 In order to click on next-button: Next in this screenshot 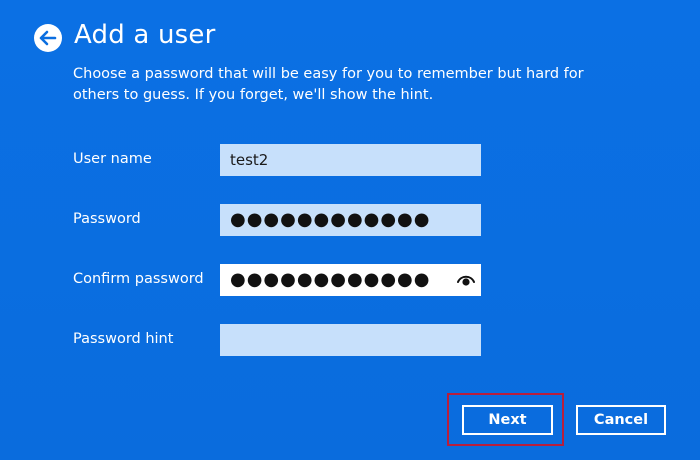, I will do `click(507, 420)`.